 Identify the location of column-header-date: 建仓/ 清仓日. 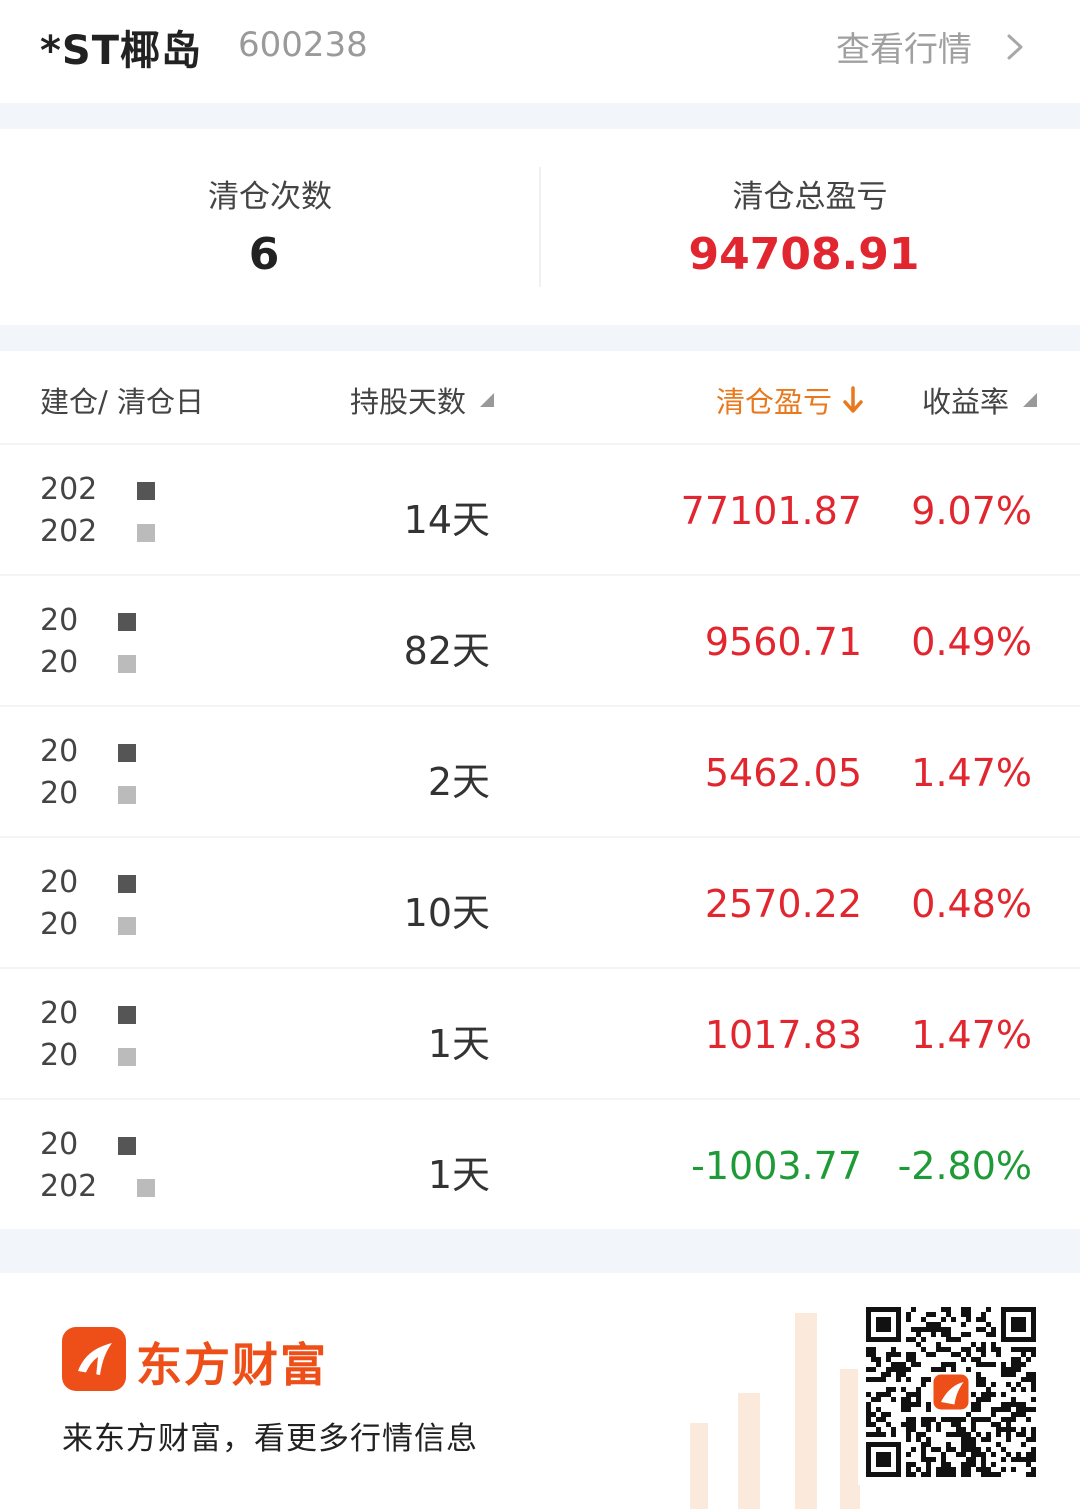
(122, 400).